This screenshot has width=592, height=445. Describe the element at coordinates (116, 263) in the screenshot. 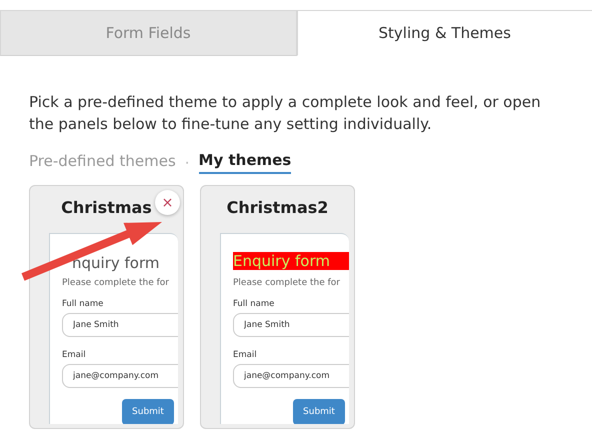

I see `form-title: nquiry form` at that location.